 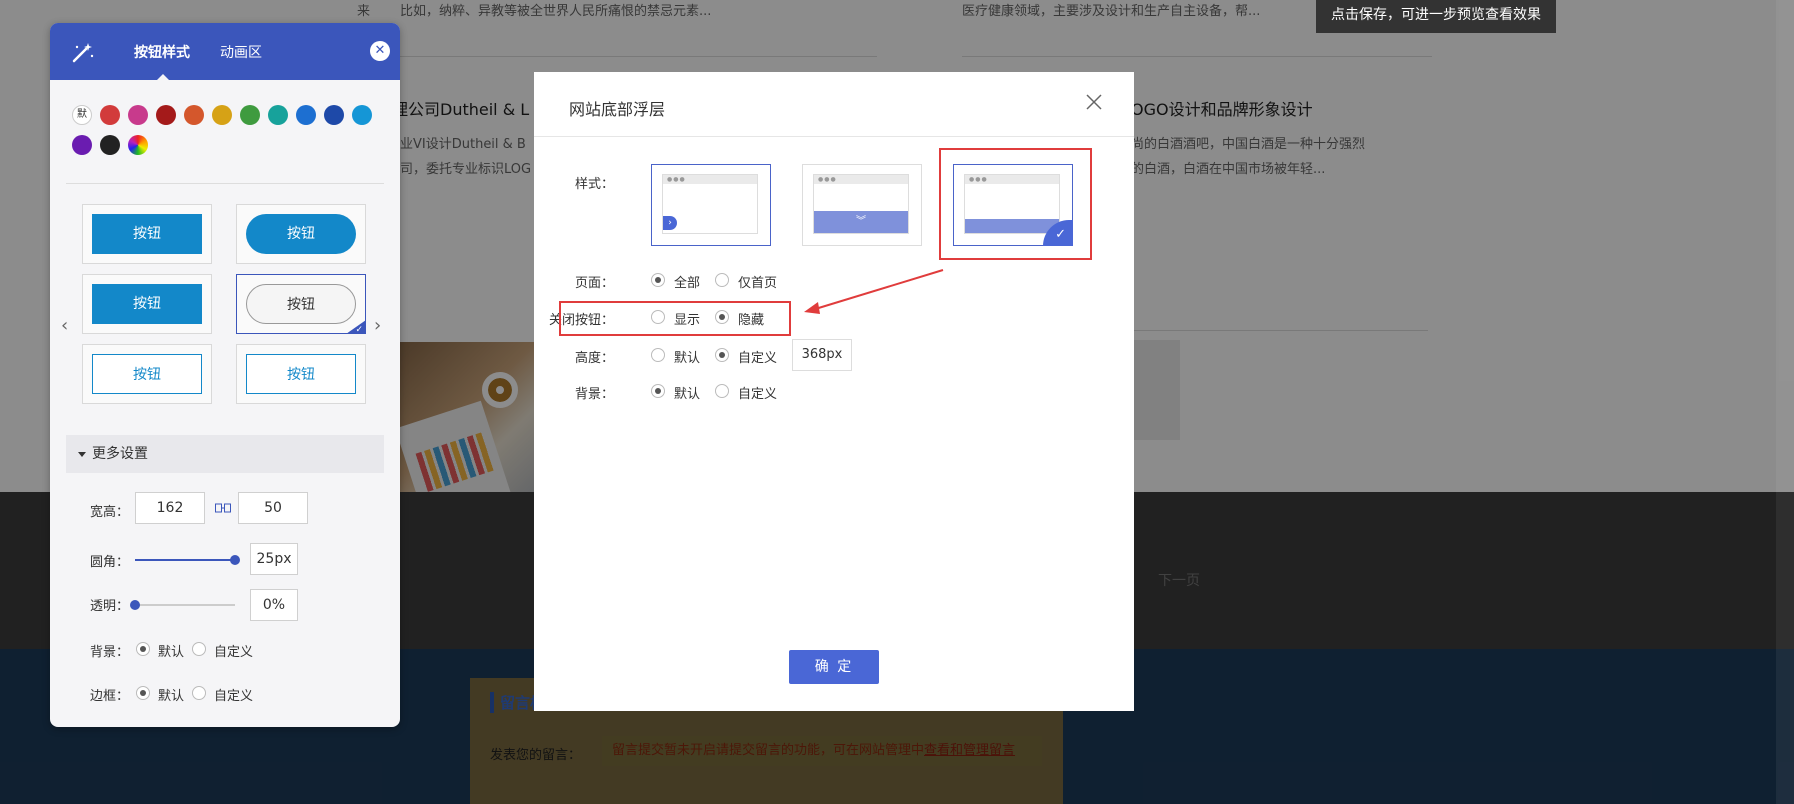 What do you see at coordinates (758, 358) in the screenshot?
I see `height-custom-label: 自定义` at bounding box center [758, 358].